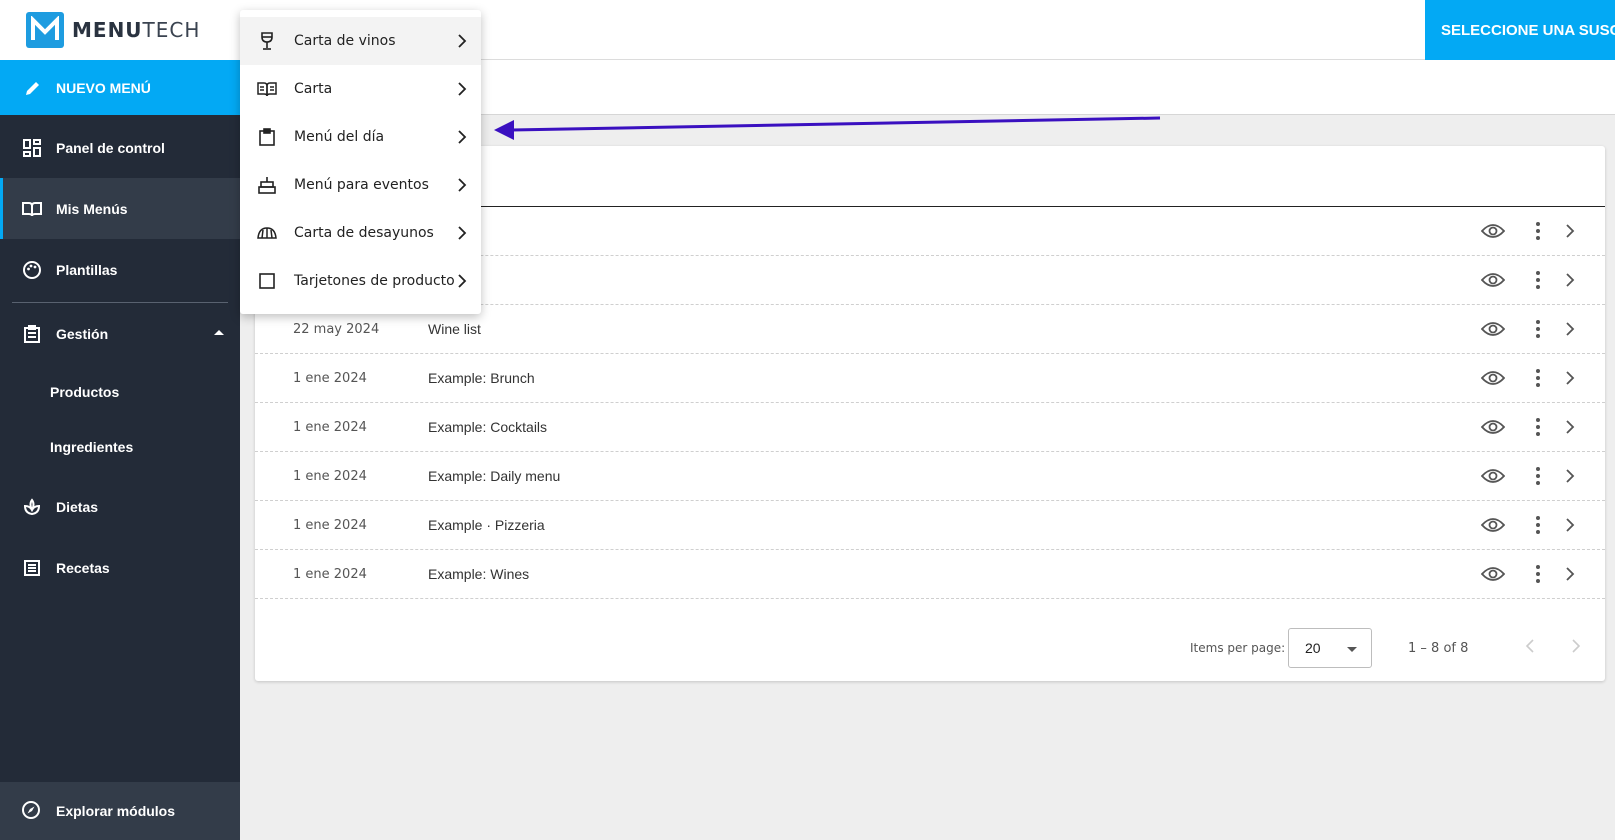  I want to click on dropdown-item-label: Menú para eventos, so click(361, 185).